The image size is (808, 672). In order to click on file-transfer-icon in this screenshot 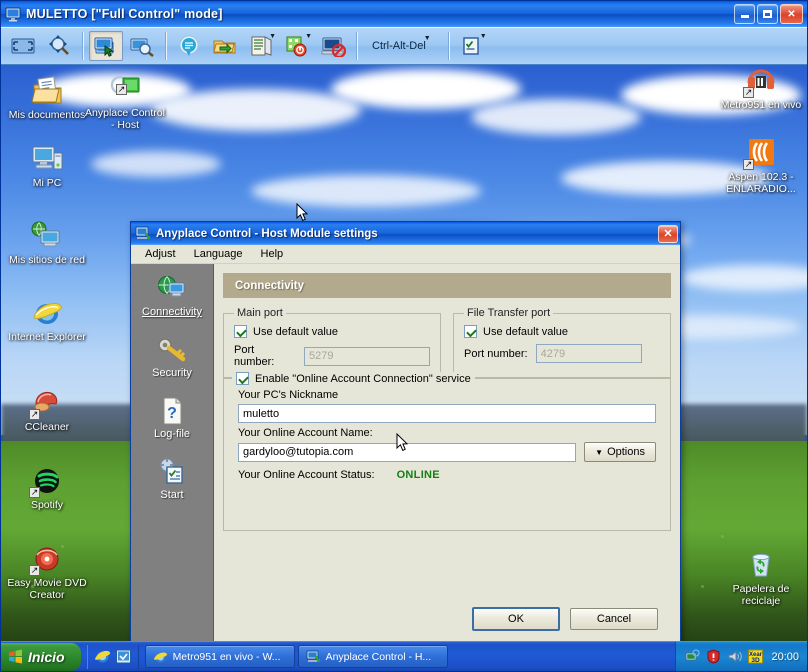, I will do `click(225, 46)`.